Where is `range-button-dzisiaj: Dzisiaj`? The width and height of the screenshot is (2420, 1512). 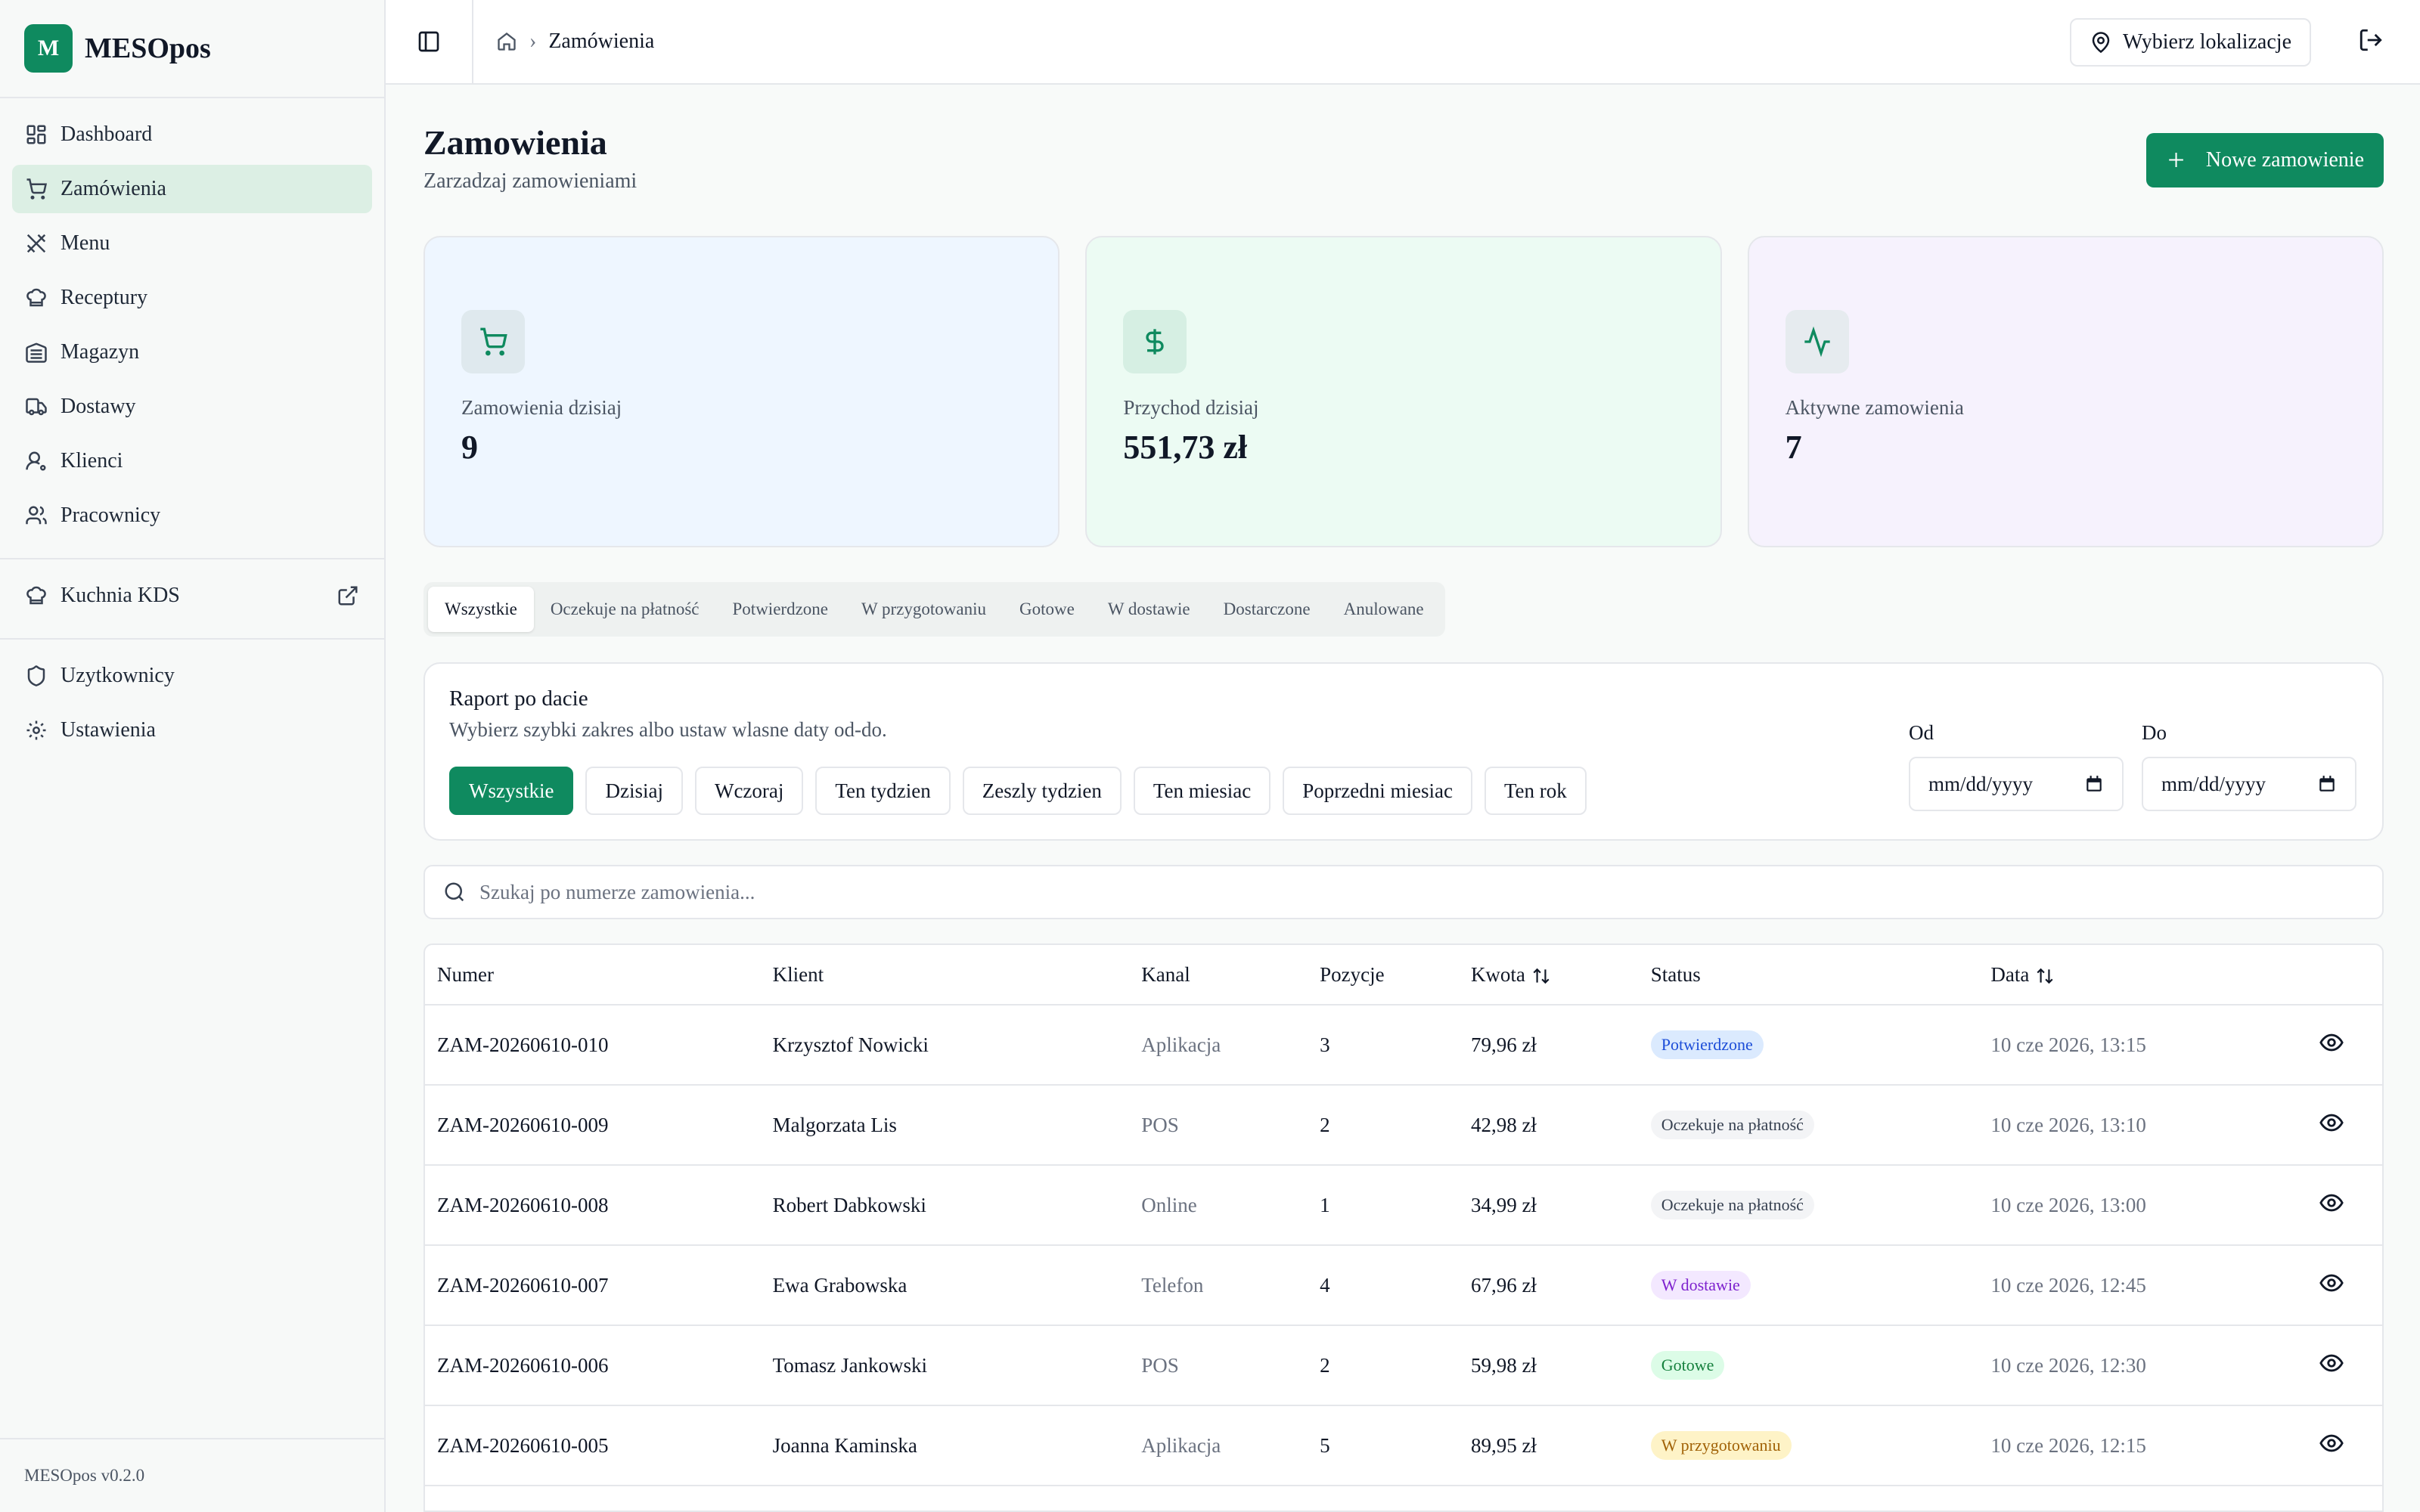
range-button-dzisiaj: Dzisiaj is located at coordinates (634, 791).